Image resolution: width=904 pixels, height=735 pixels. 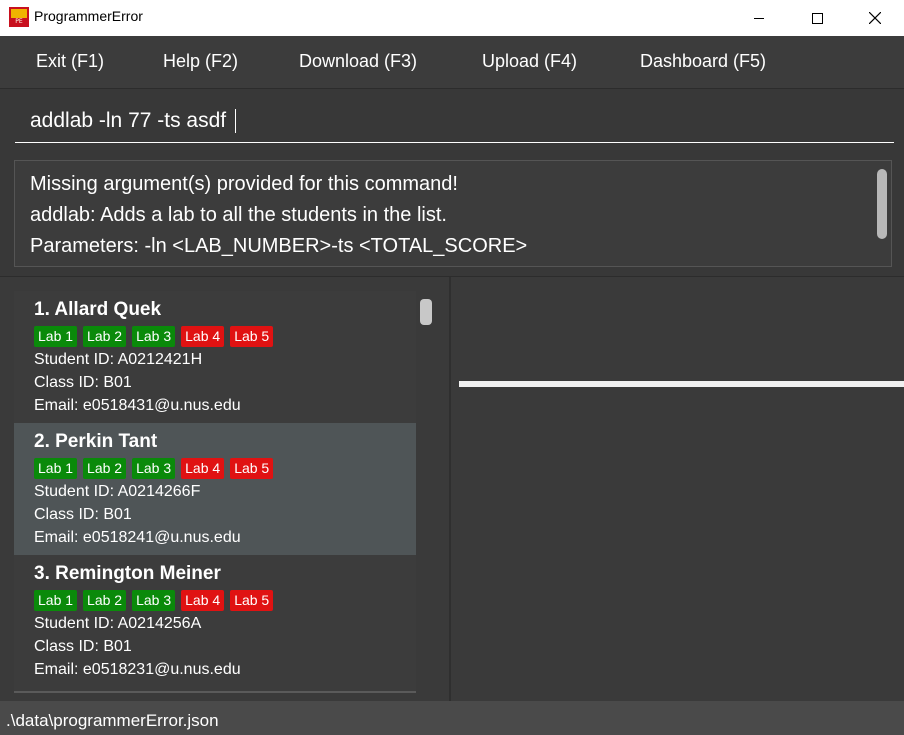 I want to click on detail-separator, so click(x=681, y=384).